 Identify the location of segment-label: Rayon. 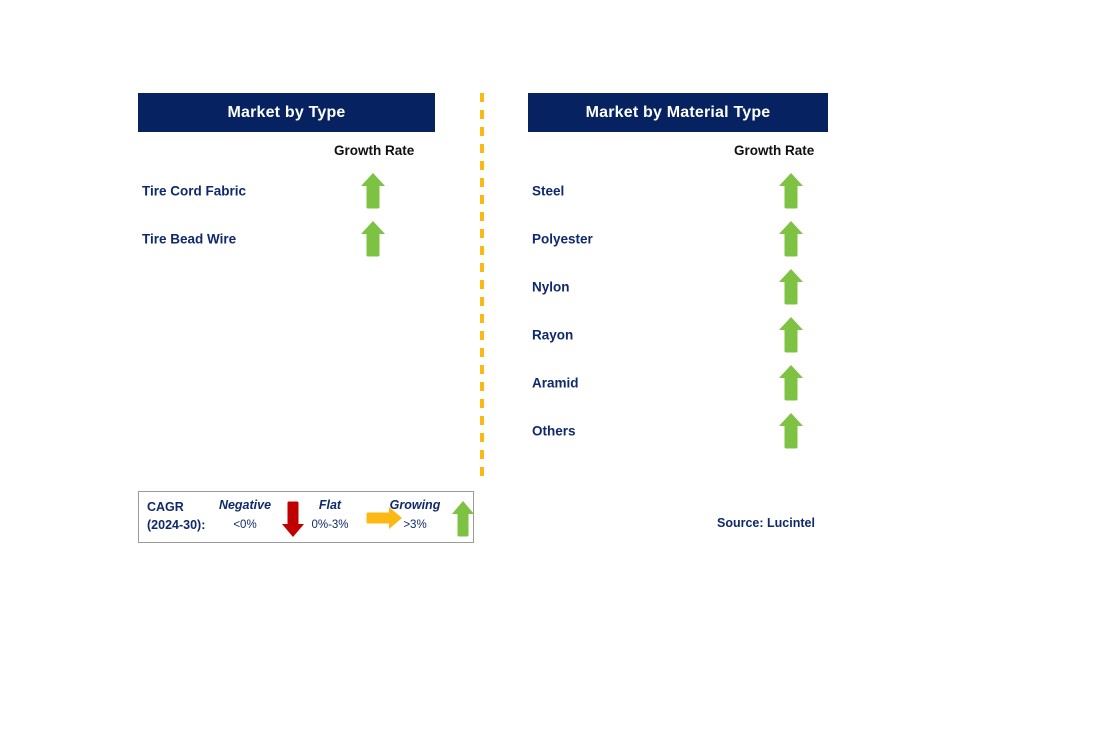
(553, 335).